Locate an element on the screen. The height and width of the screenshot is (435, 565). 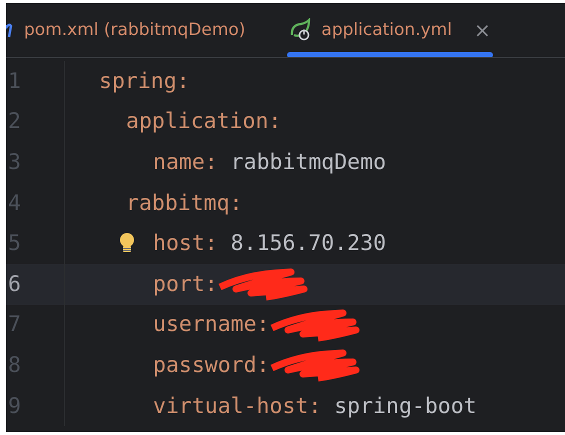
yaml-value: spring-boot is located at coordinates (405, 406).